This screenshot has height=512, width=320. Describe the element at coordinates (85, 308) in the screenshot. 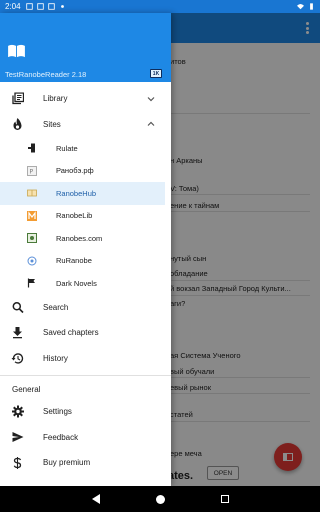

I see `menu-item-search: Search` at that location.